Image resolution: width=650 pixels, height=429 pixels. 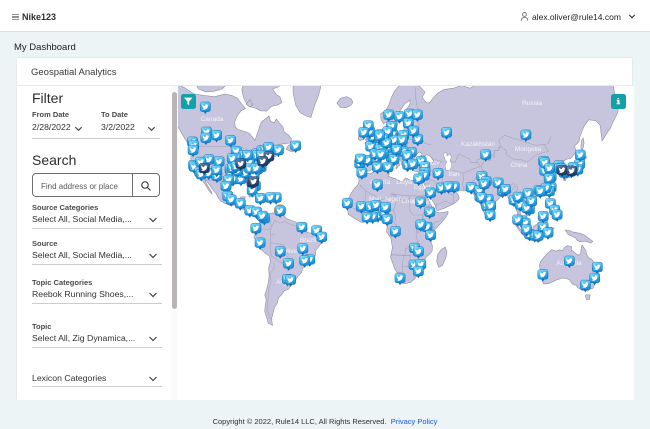 What do you see at coordinates (519, 165) in the screenshot?
I see `svg-text: China` at bounding box center [519, 165].